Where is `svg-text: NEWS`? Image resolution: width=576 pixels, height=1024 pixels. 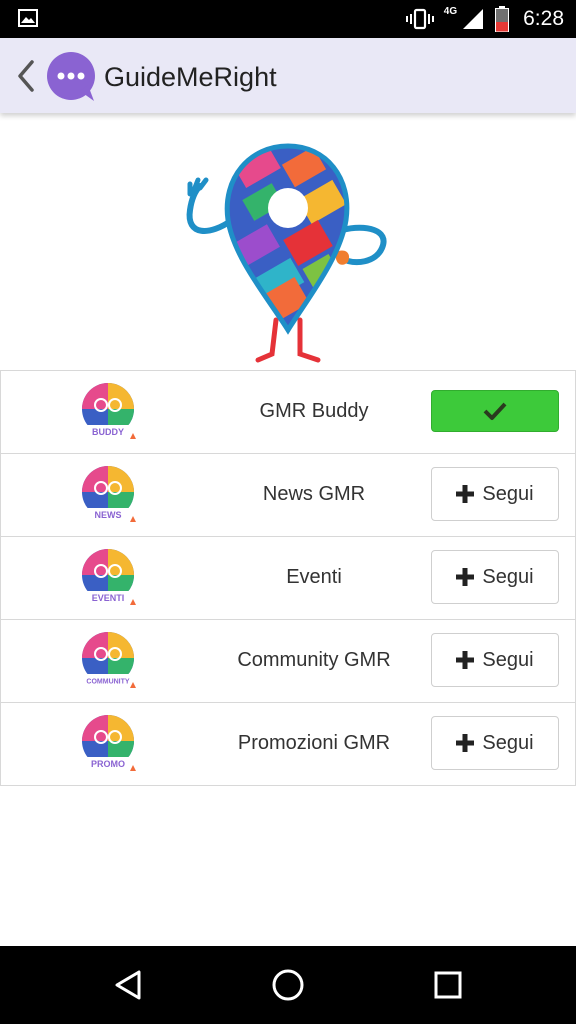
svg-text: NEWS is located at coordinates (108, 515).